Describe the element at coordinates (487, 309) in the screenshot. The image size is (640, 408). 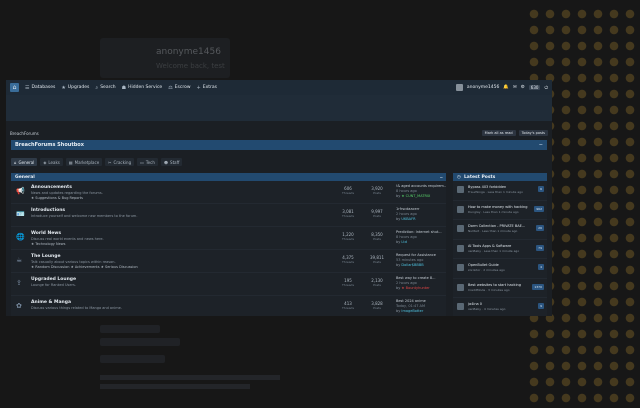
I see `latest-post-meta: xenBaby · 4 minutes ago` at that location.